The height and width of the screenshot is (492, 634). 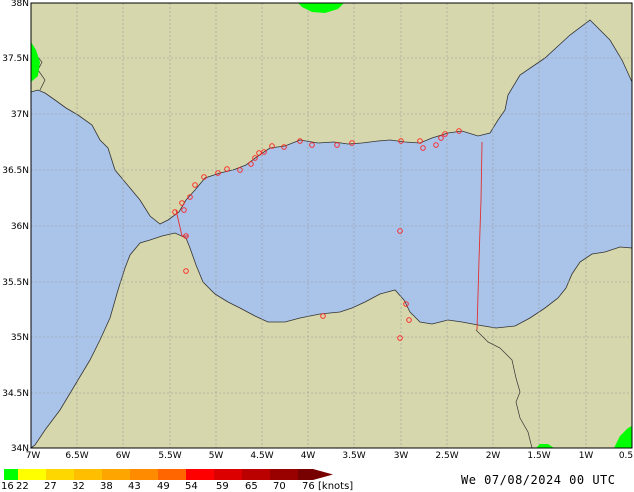 I want to click on legend-value: 59, so click(x=222, y=486).